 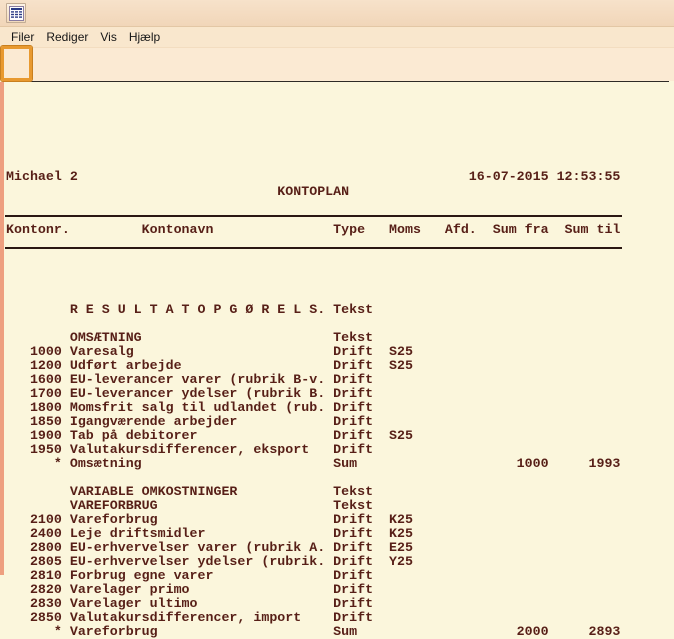 I want to click on menu-bar: Filer Rediger Vis Hjælp, so click(x=337, y=37).